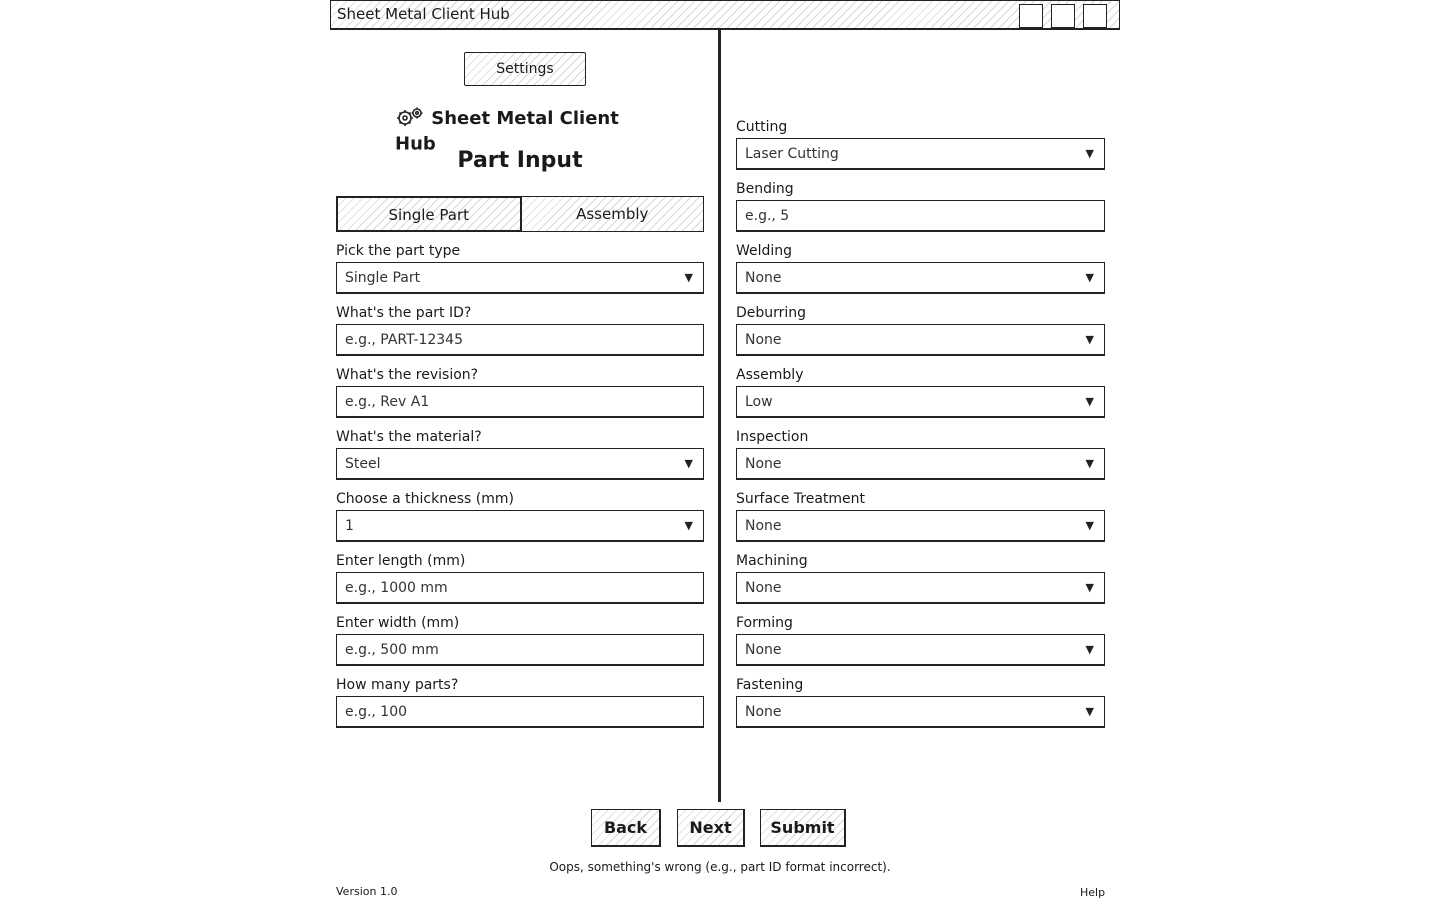  I want to click on back-button: Back, so click(626, 828).